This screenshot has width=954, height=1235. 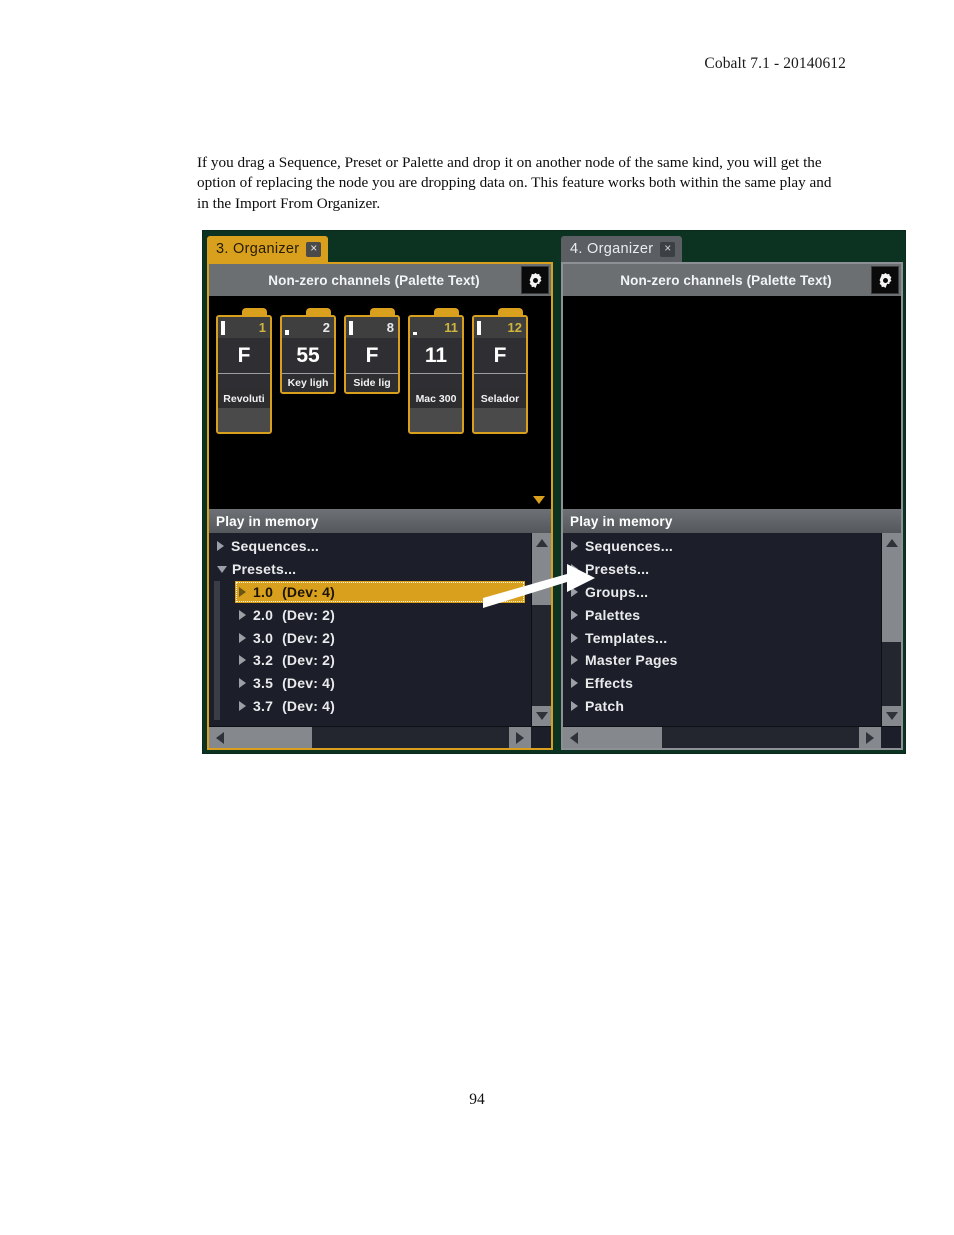 I want to click on channel-card-header: 11, so click(x=436, y=327).